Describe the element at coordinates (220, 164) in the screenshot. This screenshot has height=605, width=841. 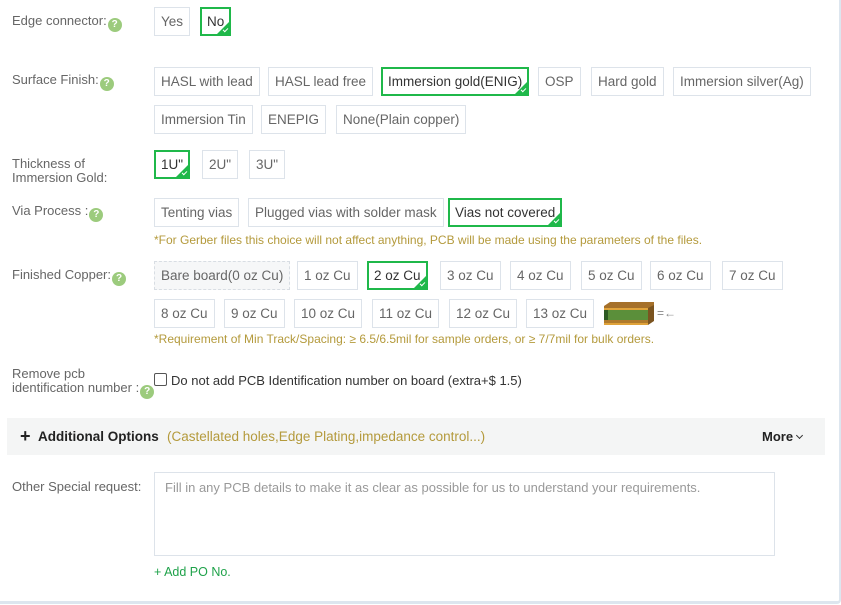
I see `gold-thickness-2u: 2U"` at that location.